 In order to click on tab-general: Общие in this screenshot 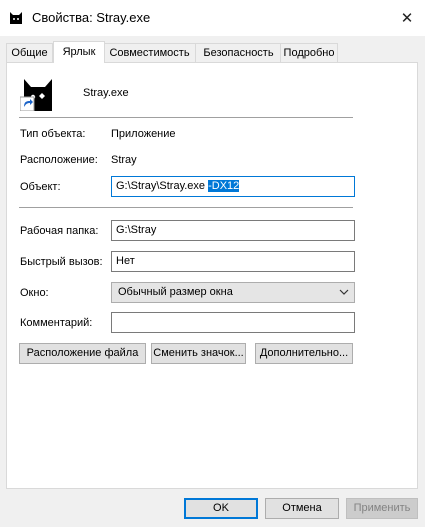, I will do `click(29, 52)`.